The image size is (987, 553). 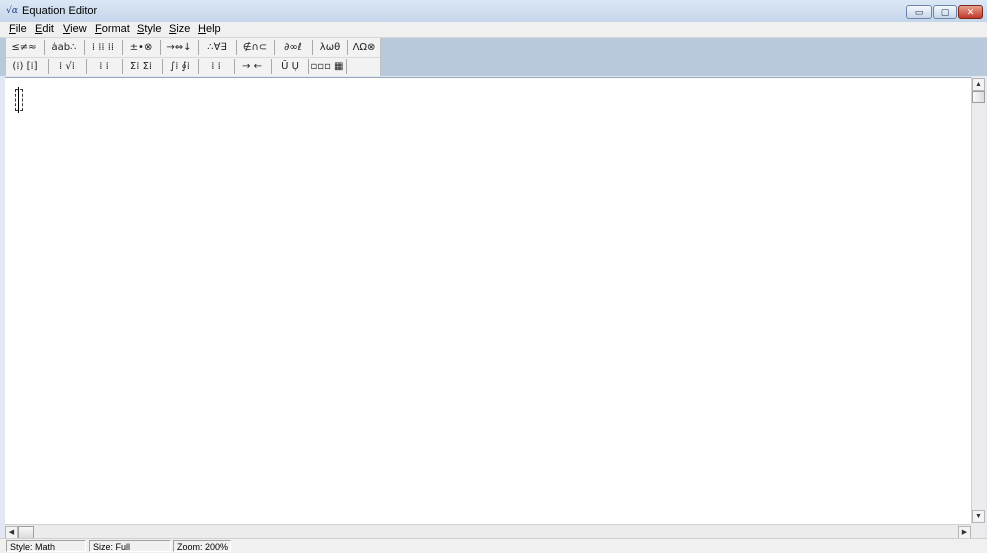 What do you see at coordinates (970, 12) in the screenshot?
I see `close-button: ✕` at bounding box center [970, 12].